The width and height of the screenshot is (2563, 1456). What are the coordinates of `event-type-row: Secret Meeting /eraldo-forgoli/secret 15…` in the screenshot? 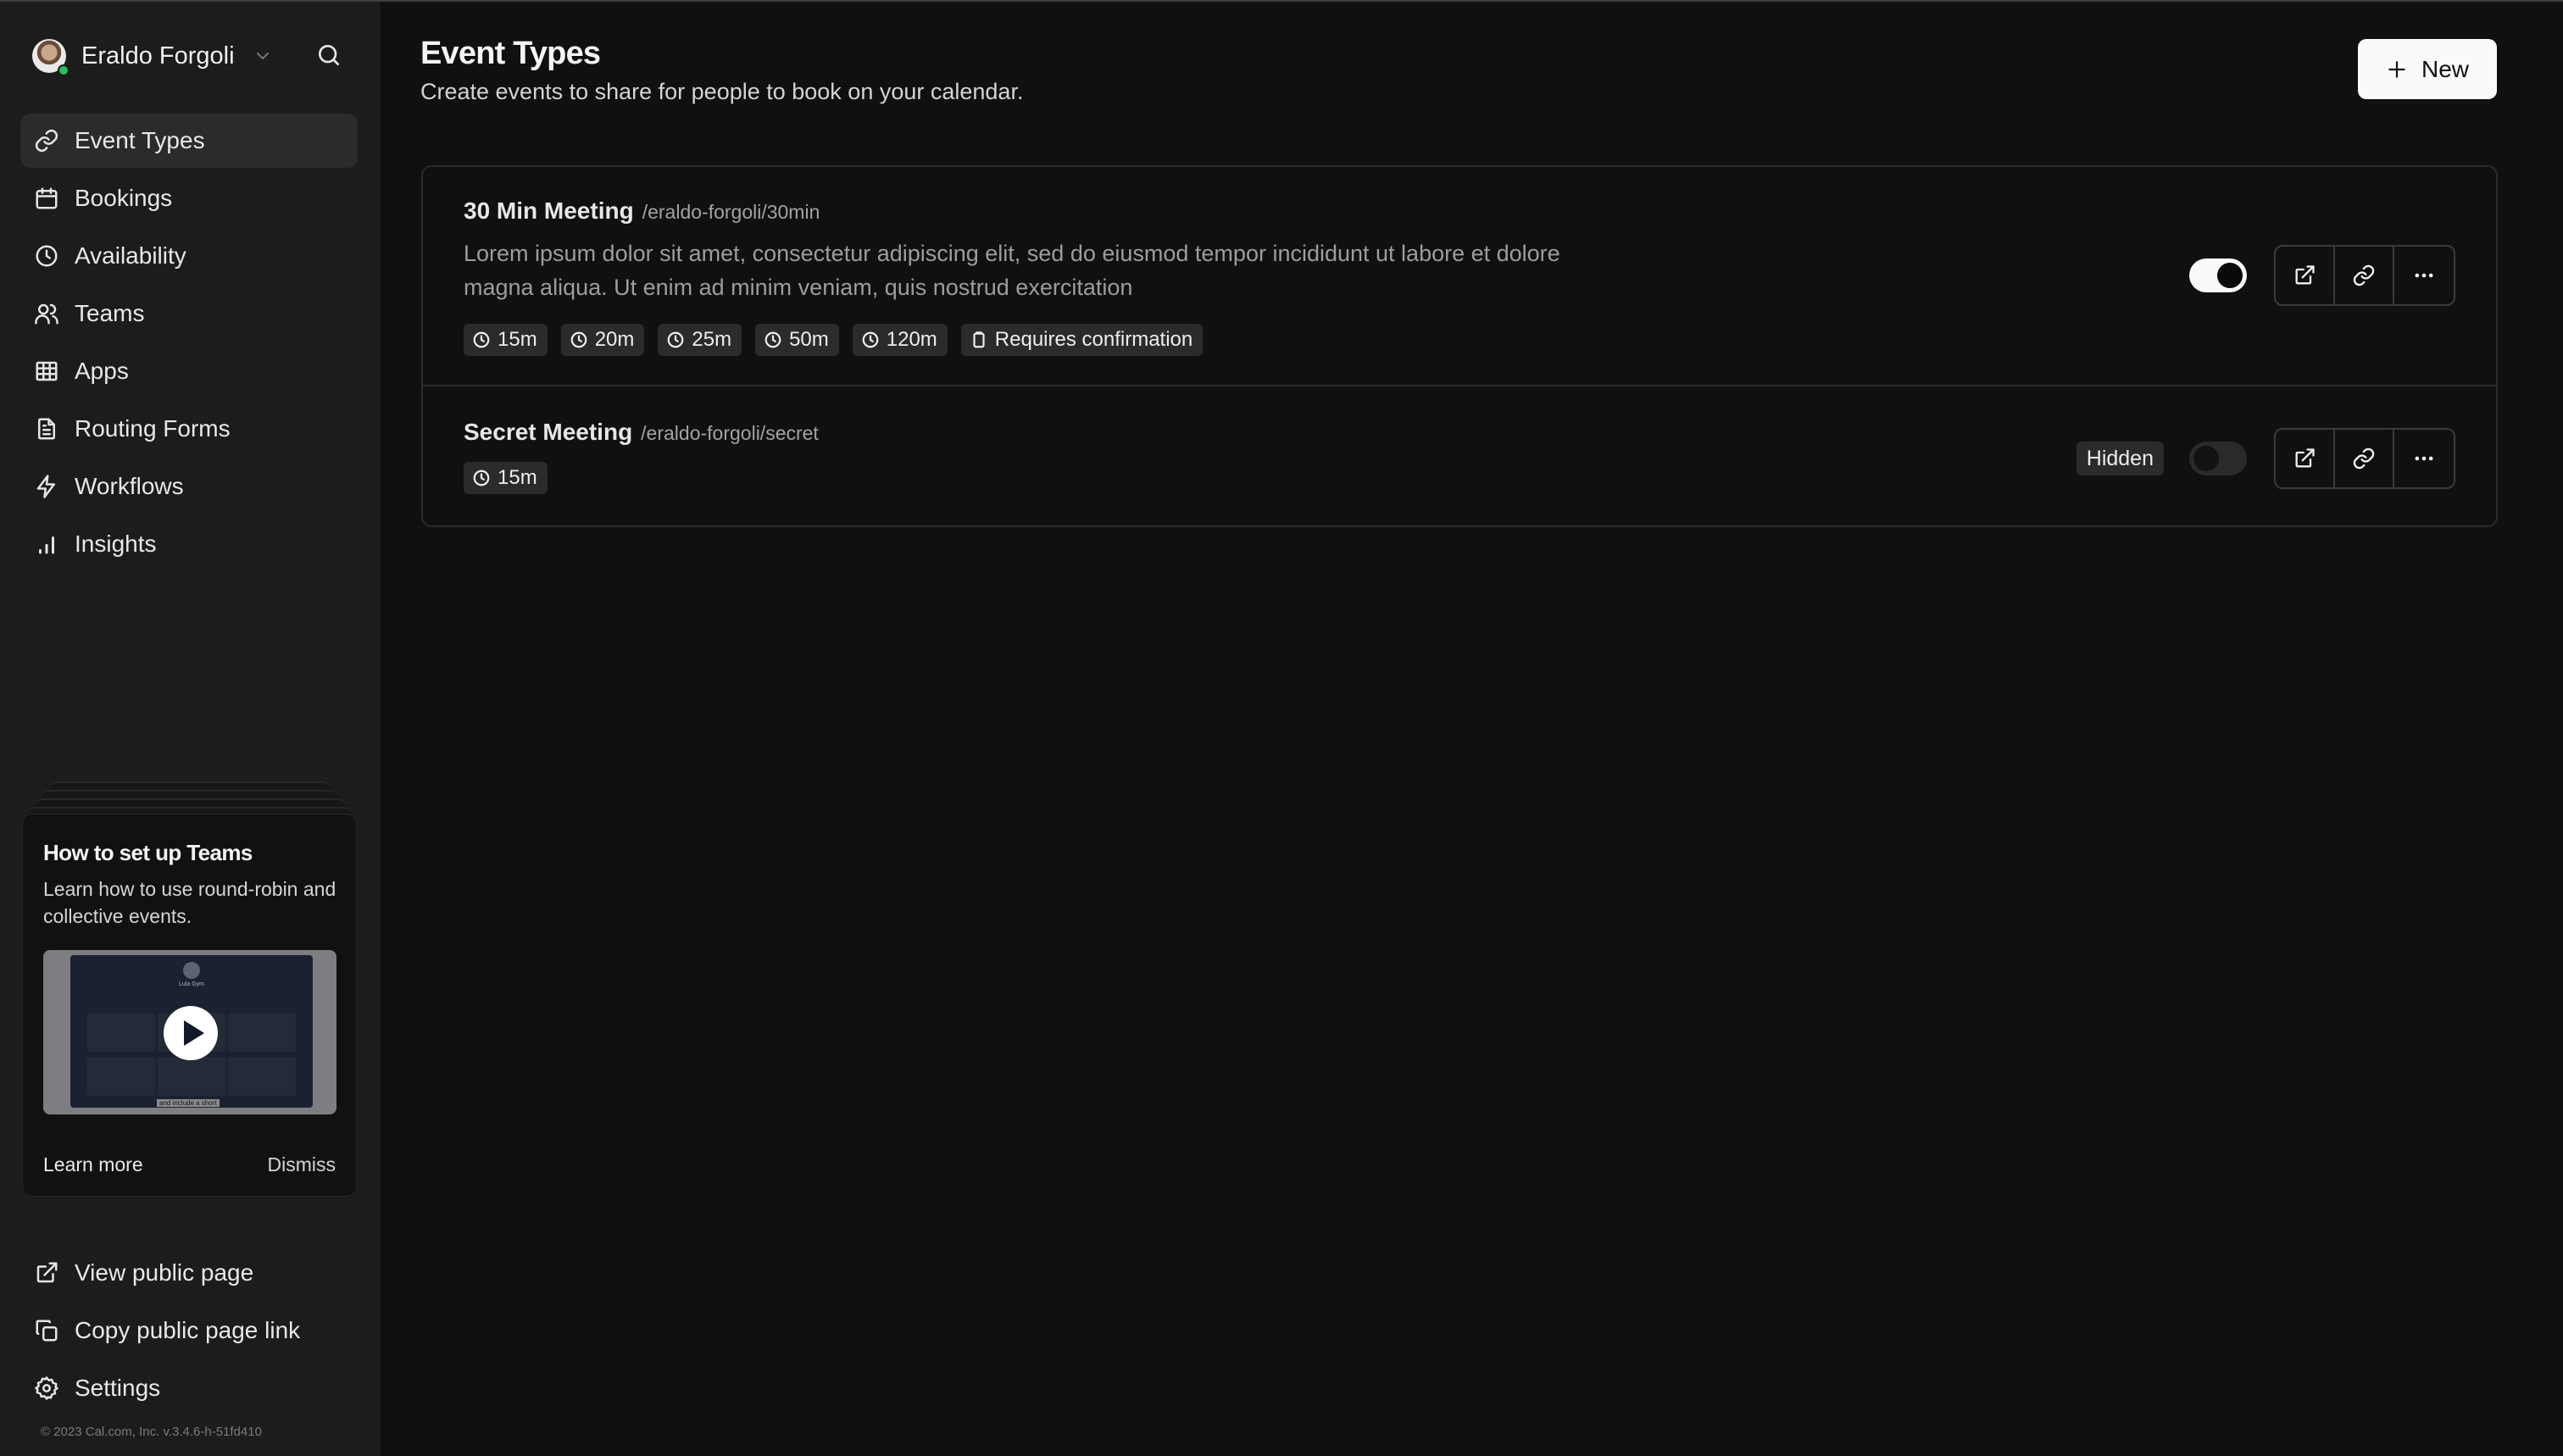 It's located at (1459, 456).